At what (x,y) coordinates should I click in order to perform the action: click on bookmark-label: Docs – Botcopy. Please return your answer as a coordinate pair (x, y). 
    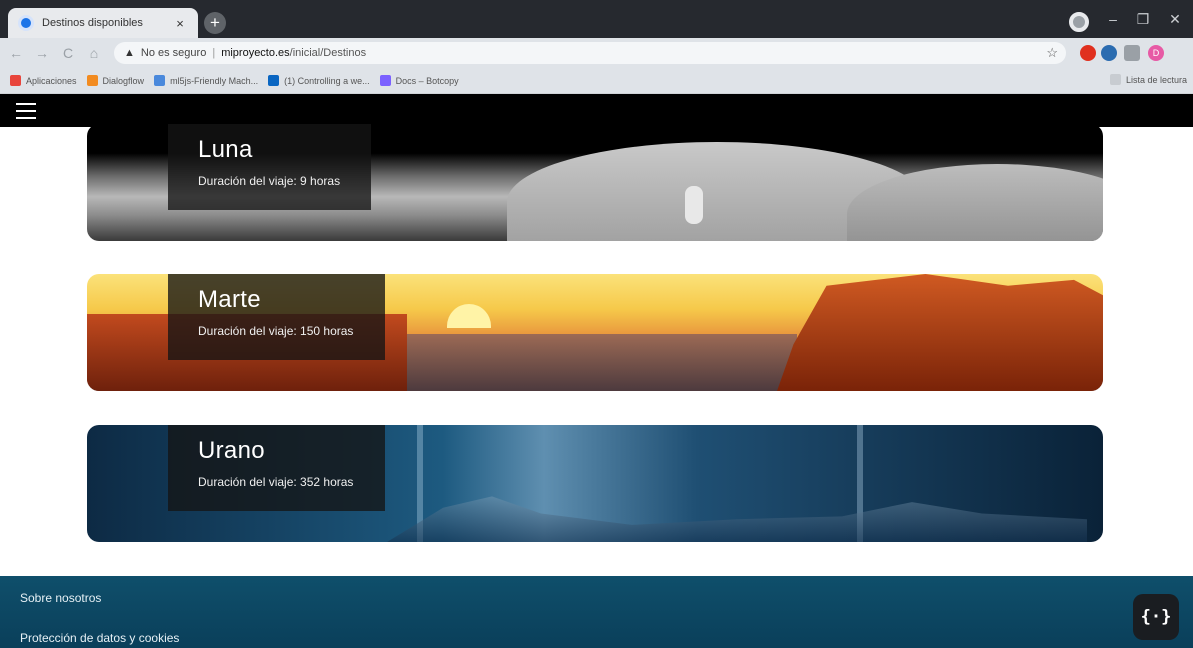
    Looking at the image, I should click on (427, 80).